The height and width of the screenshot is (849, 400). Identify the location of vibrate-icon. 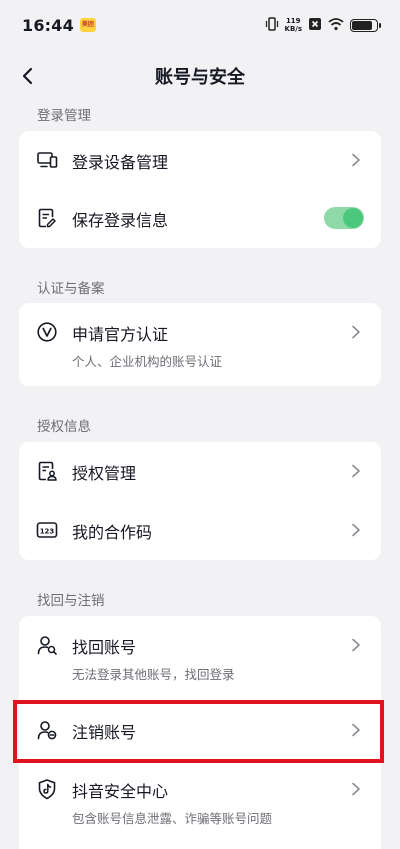
(272, 25).